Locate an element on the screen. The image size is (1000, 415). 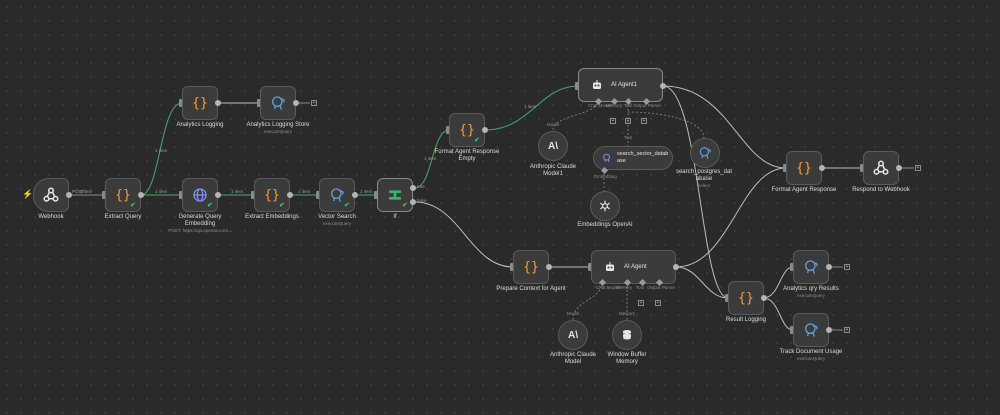
node-label: Prepare Context for Agent is located at coordinates (531, 289).